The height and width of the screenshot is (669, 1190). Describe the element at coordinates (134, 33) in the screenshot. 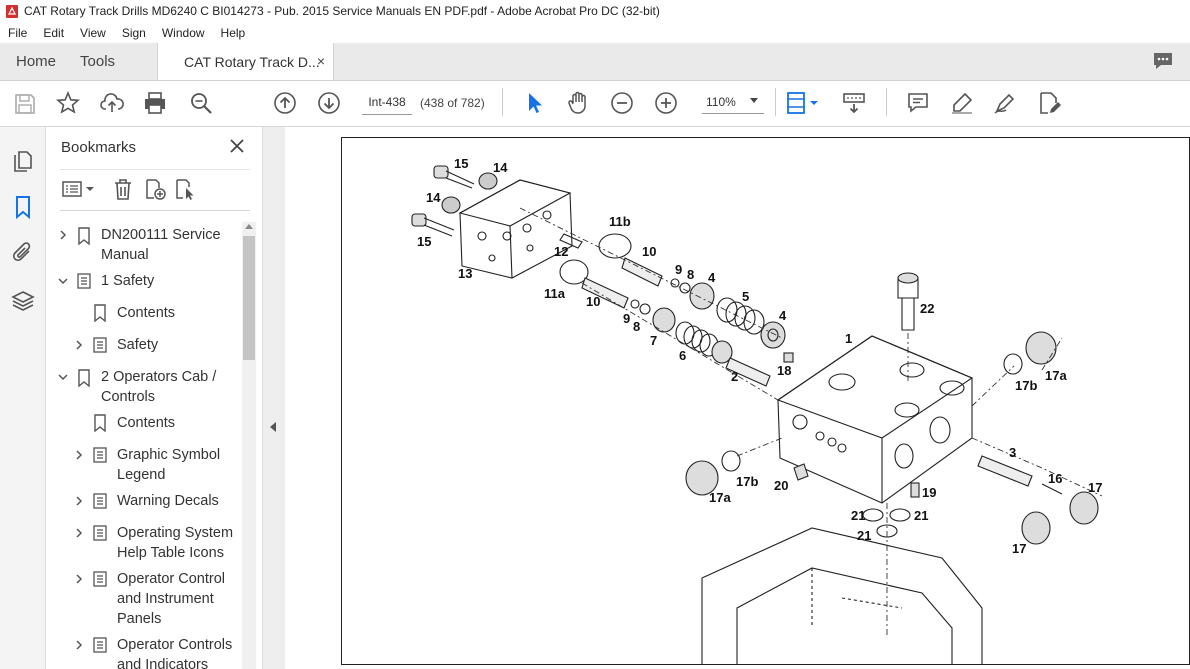

I see `menu-sign: Sign` at that location.